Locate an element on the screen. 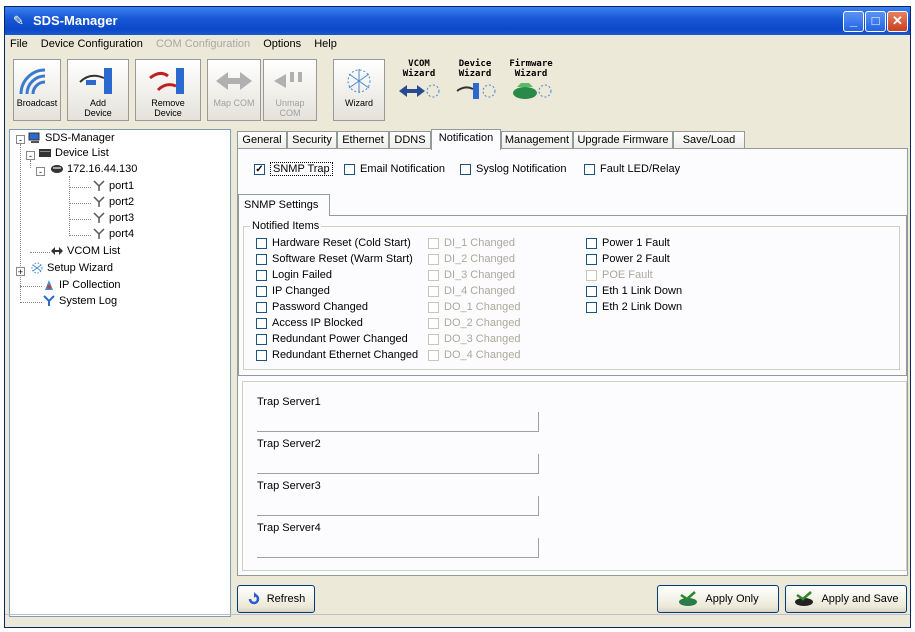 The image size is (915, 632). menu-com-configuration: COM Configuration is located at coordinates (203, 44).